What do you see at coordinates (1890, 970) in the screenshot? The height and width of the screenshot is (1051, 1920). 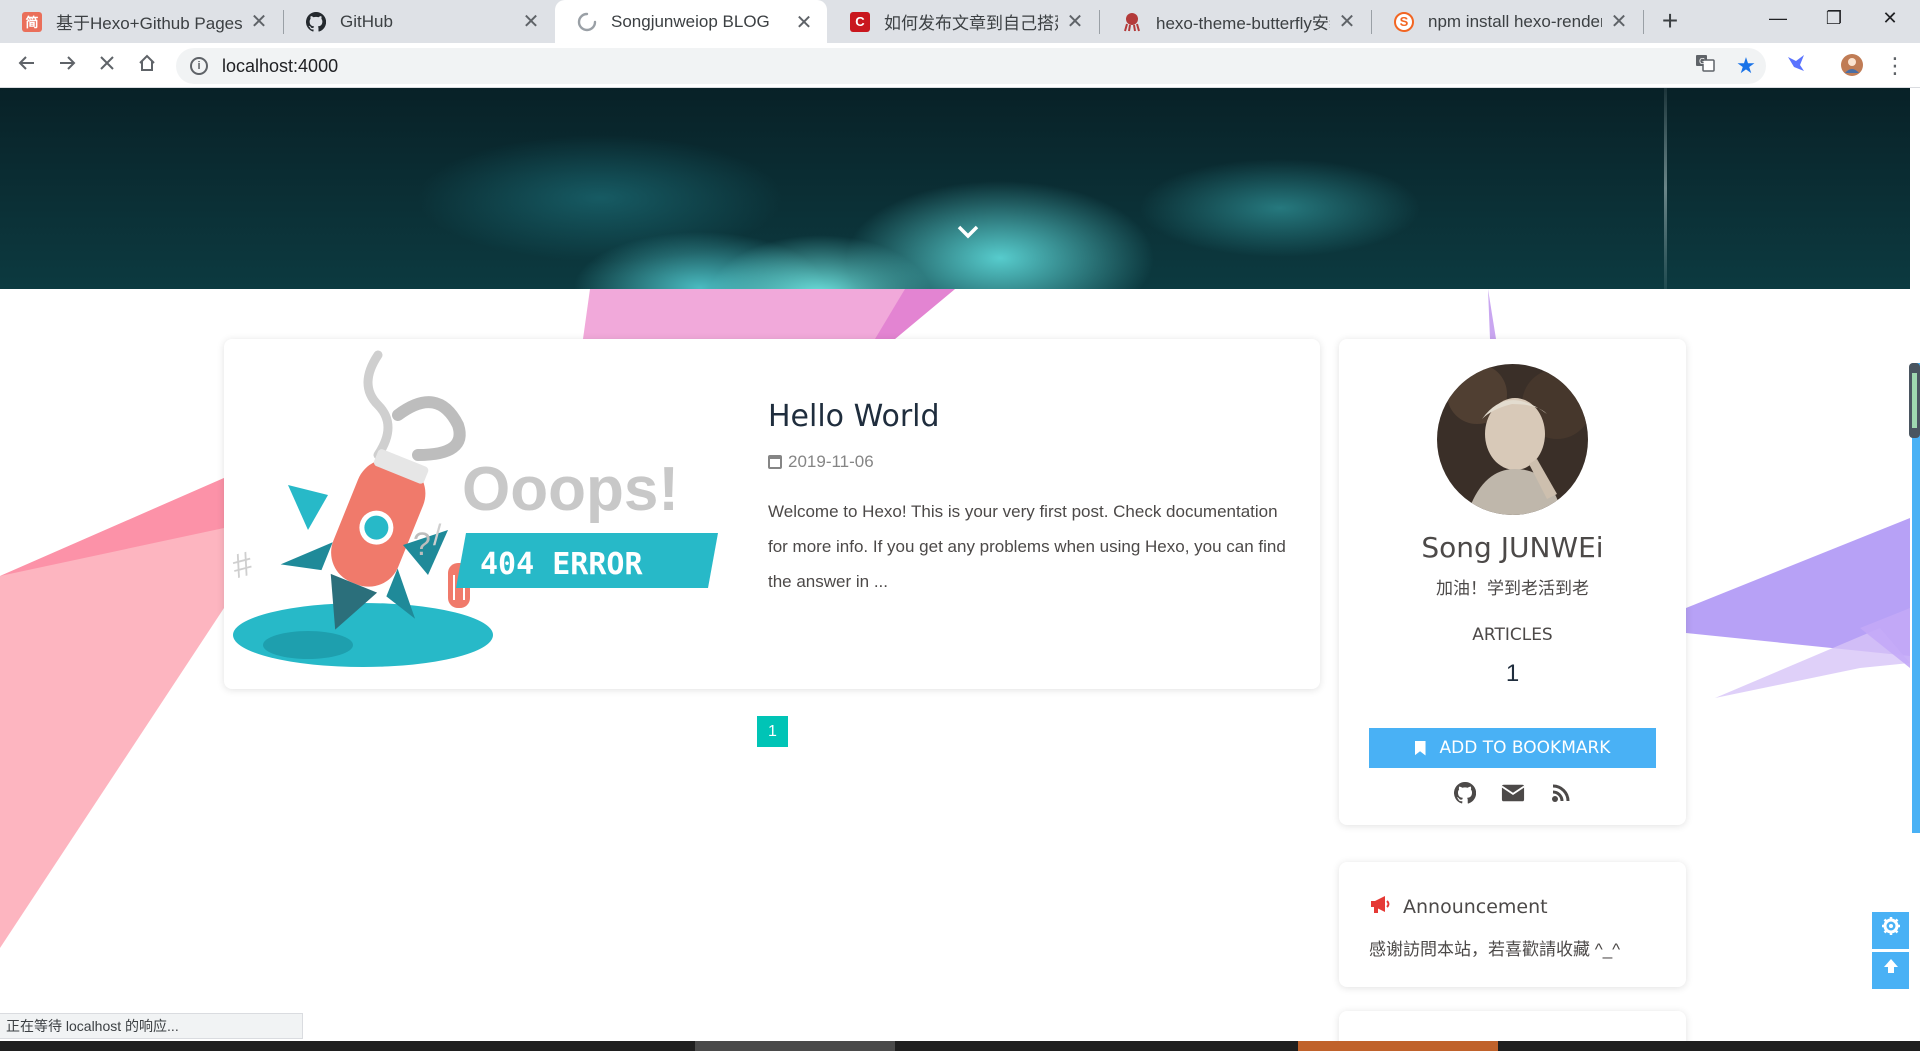 I see `back-to-top-button` at bounding box center [1890, 970].